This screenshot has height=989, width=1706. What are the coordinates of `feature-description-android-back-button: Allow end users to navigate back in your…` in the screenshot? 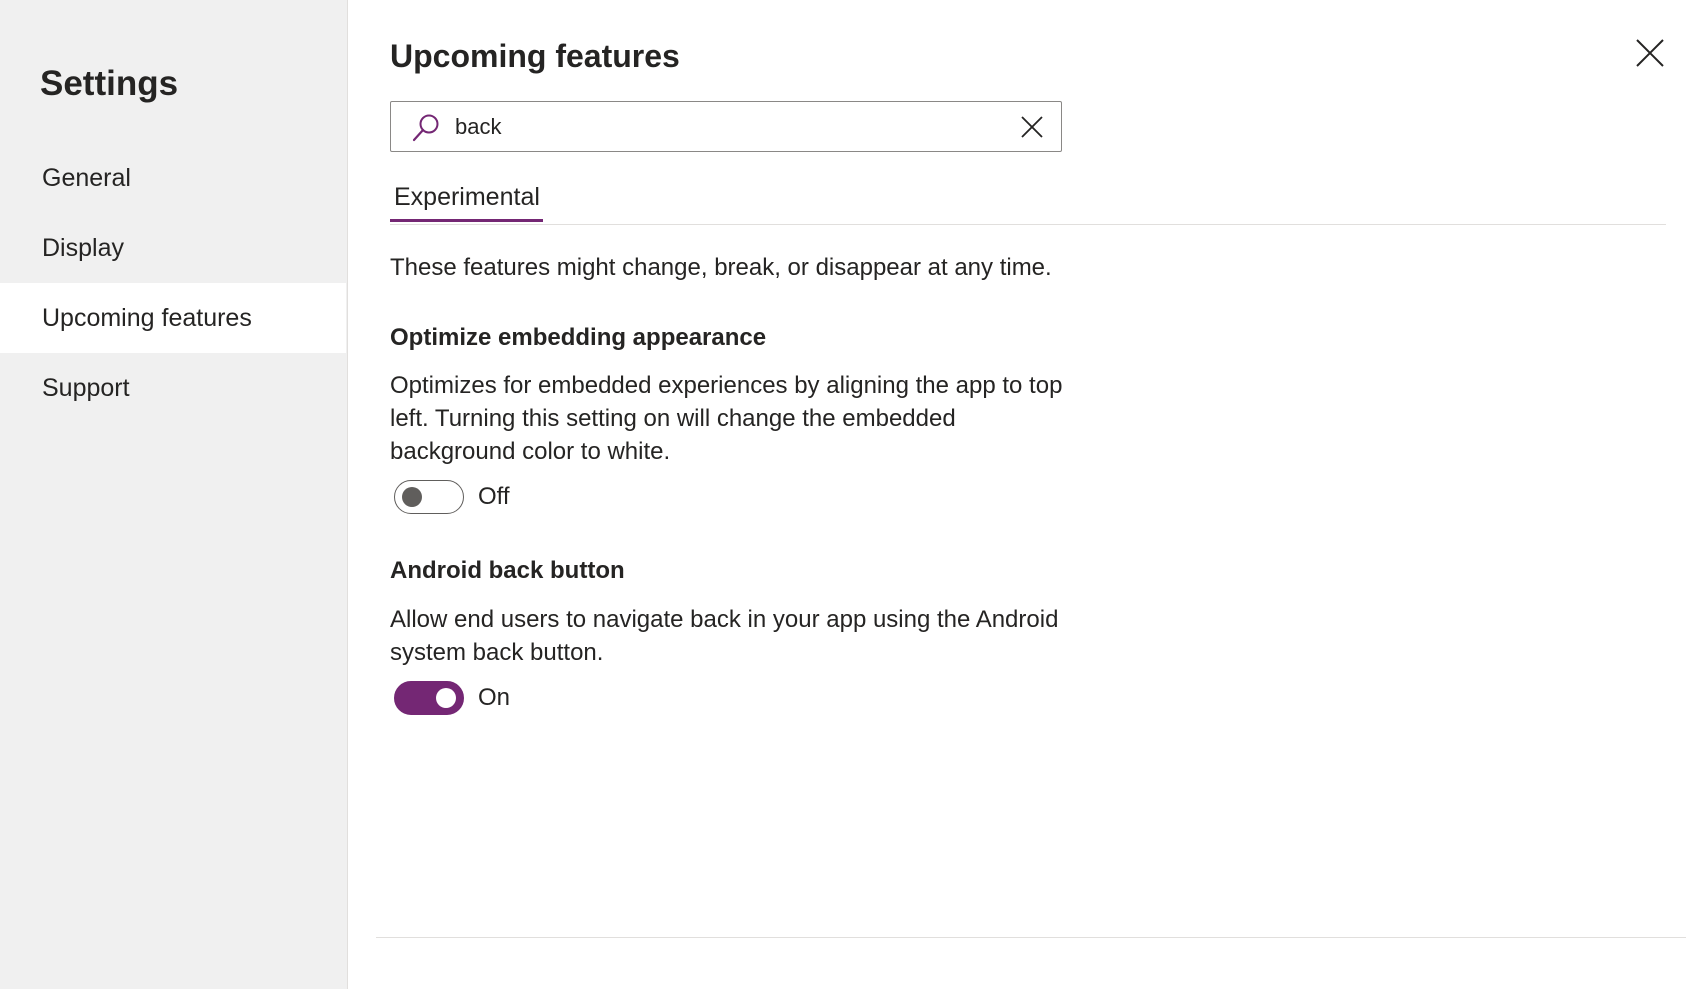 It's located at (724, 636).